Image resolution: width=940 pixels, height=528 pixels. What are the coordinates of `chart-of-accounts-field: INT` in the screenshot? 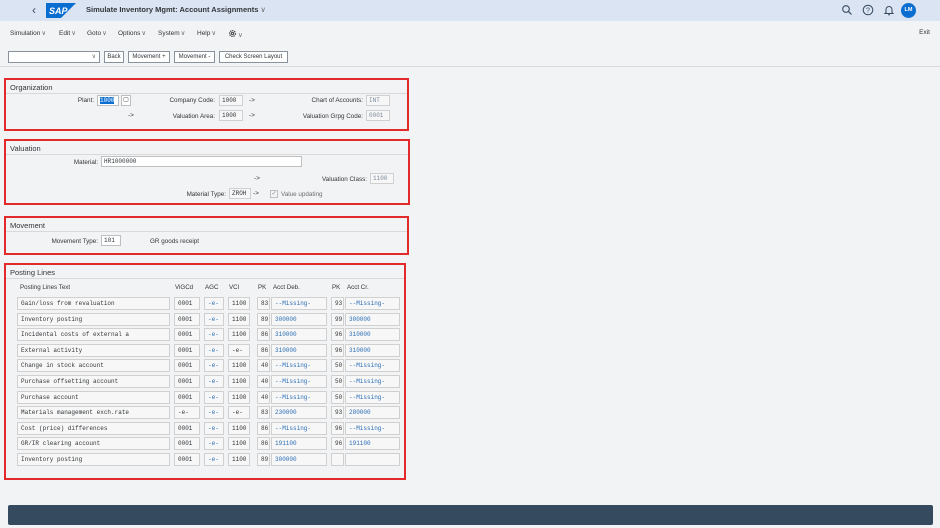 It's located at (378, 100).